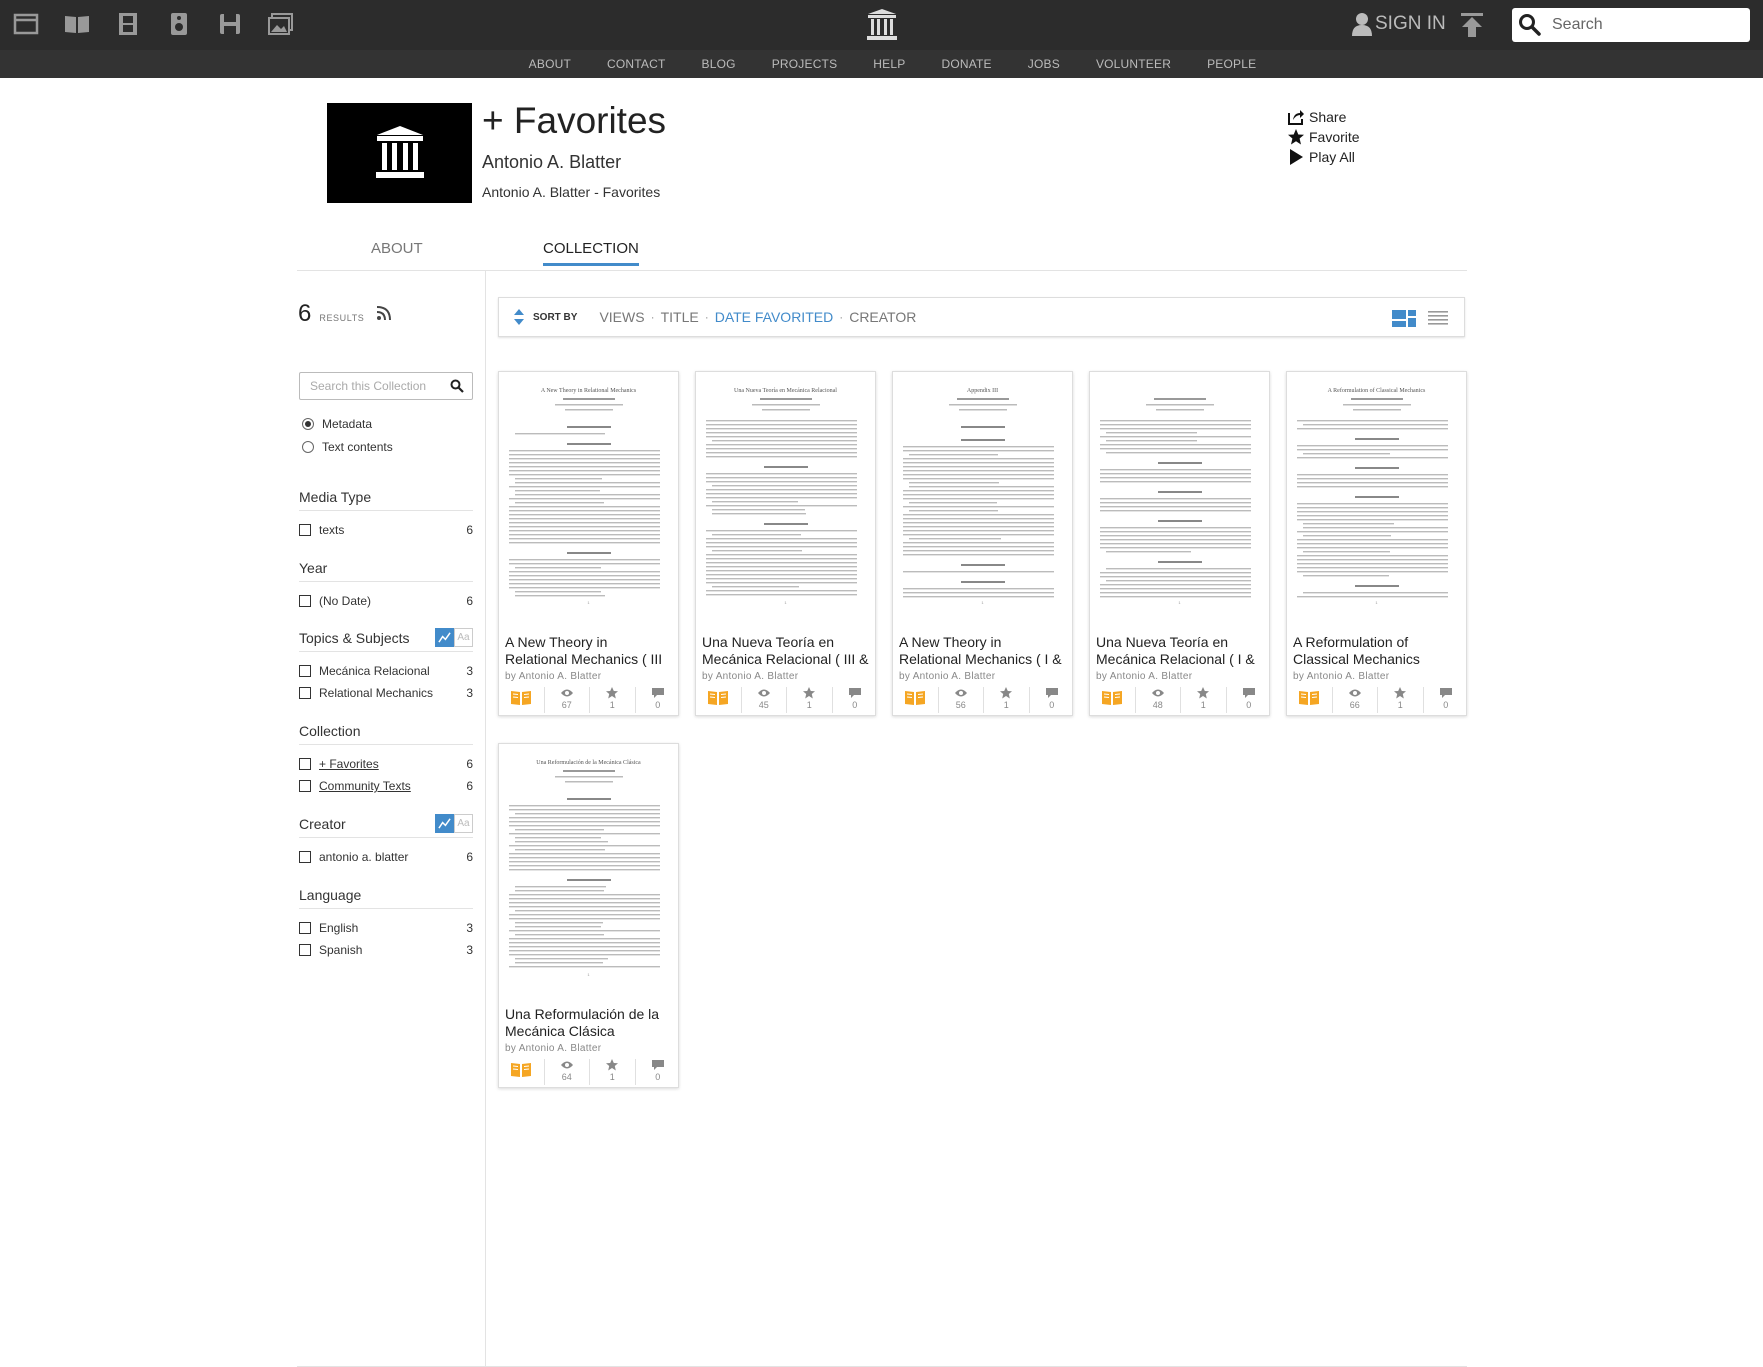  I want to click on facet-label: Community Texts, so click(392, 786).